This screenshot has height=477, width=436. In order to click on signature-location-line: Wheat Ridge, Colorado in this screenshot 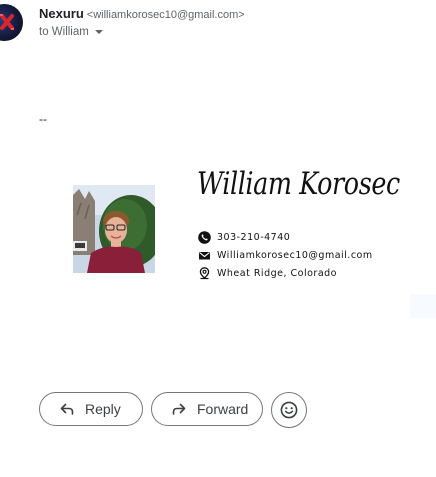, I will do `click(267, 273)`.